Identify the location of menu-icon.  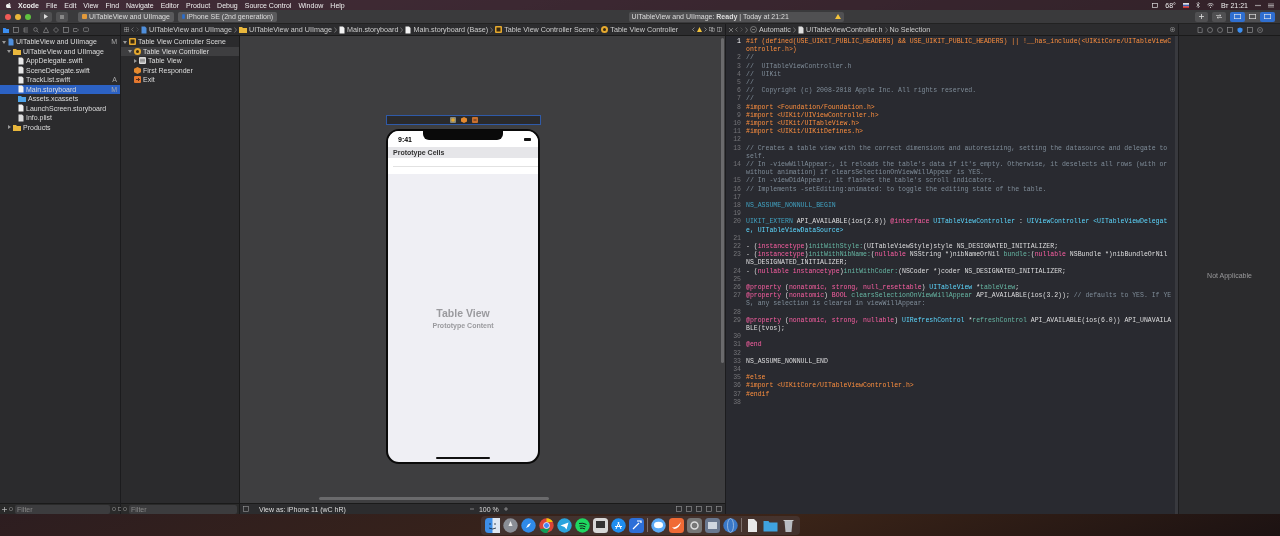
(1258, 5).